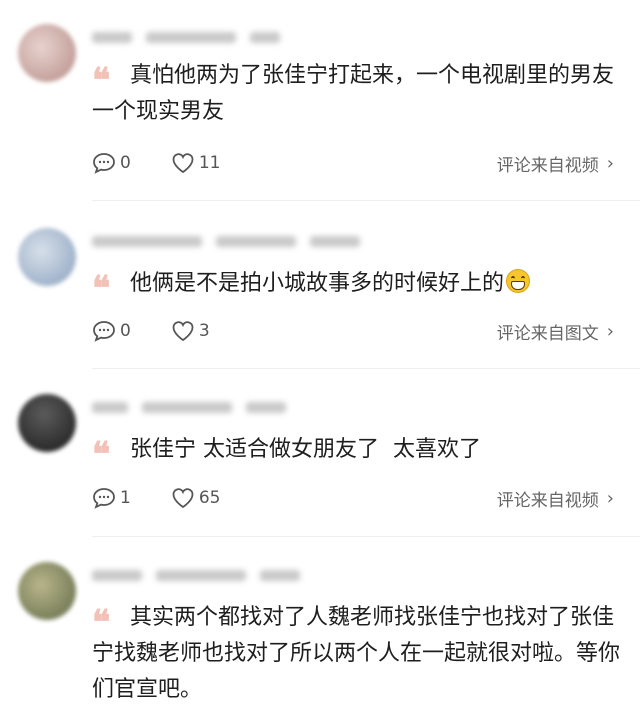 The height and width of the screenshot is (708, 640). I want to click on comment-text: 他俩是不是拍小城故事多的时候好上的, so click(362, 284).